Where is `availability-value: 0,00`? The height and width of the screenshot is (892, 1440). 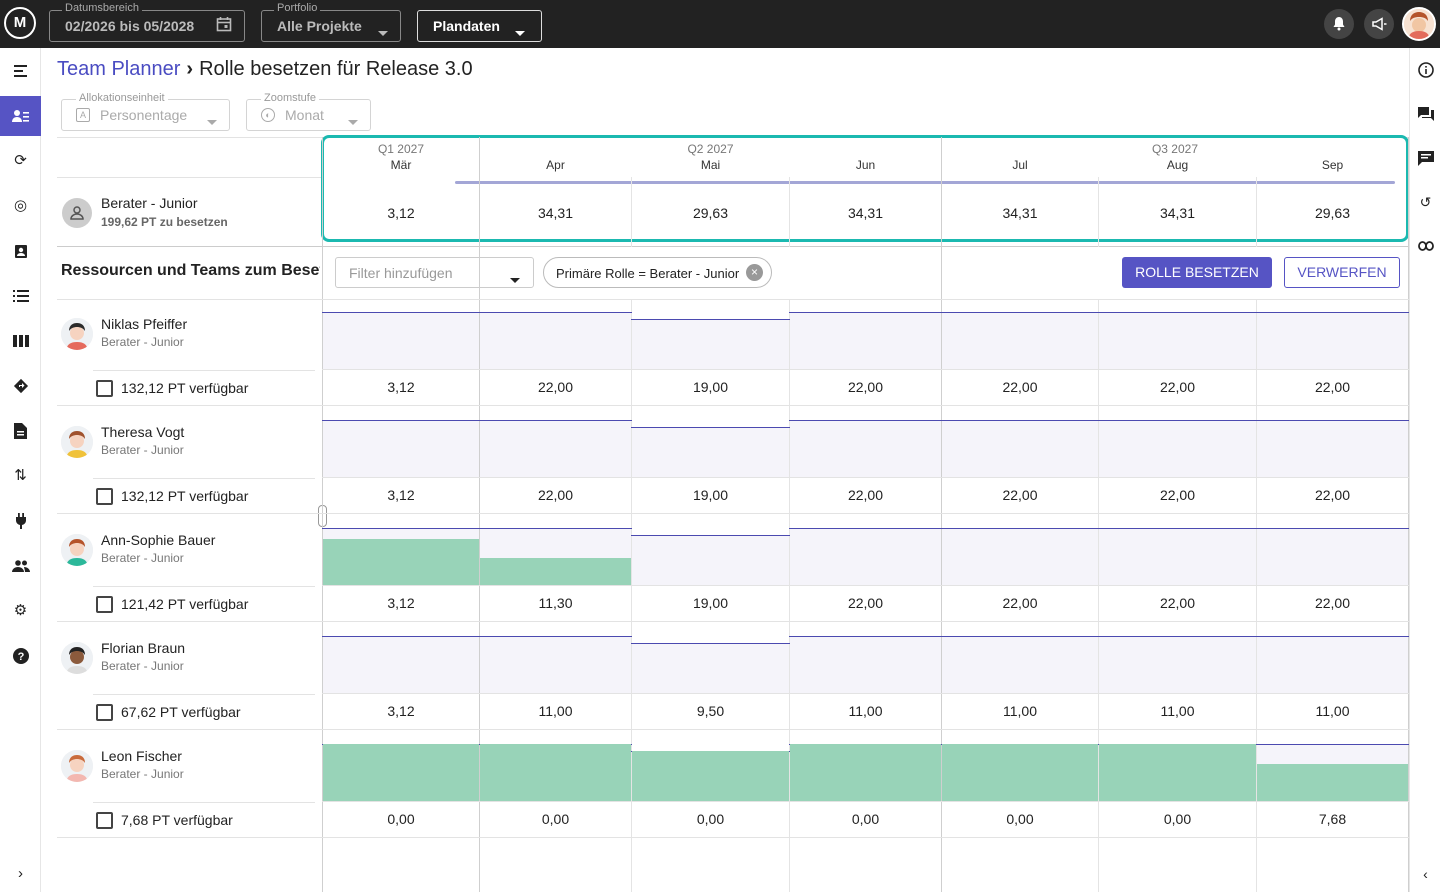
availability-value: 0,00 is located at coordinates (555, 819).